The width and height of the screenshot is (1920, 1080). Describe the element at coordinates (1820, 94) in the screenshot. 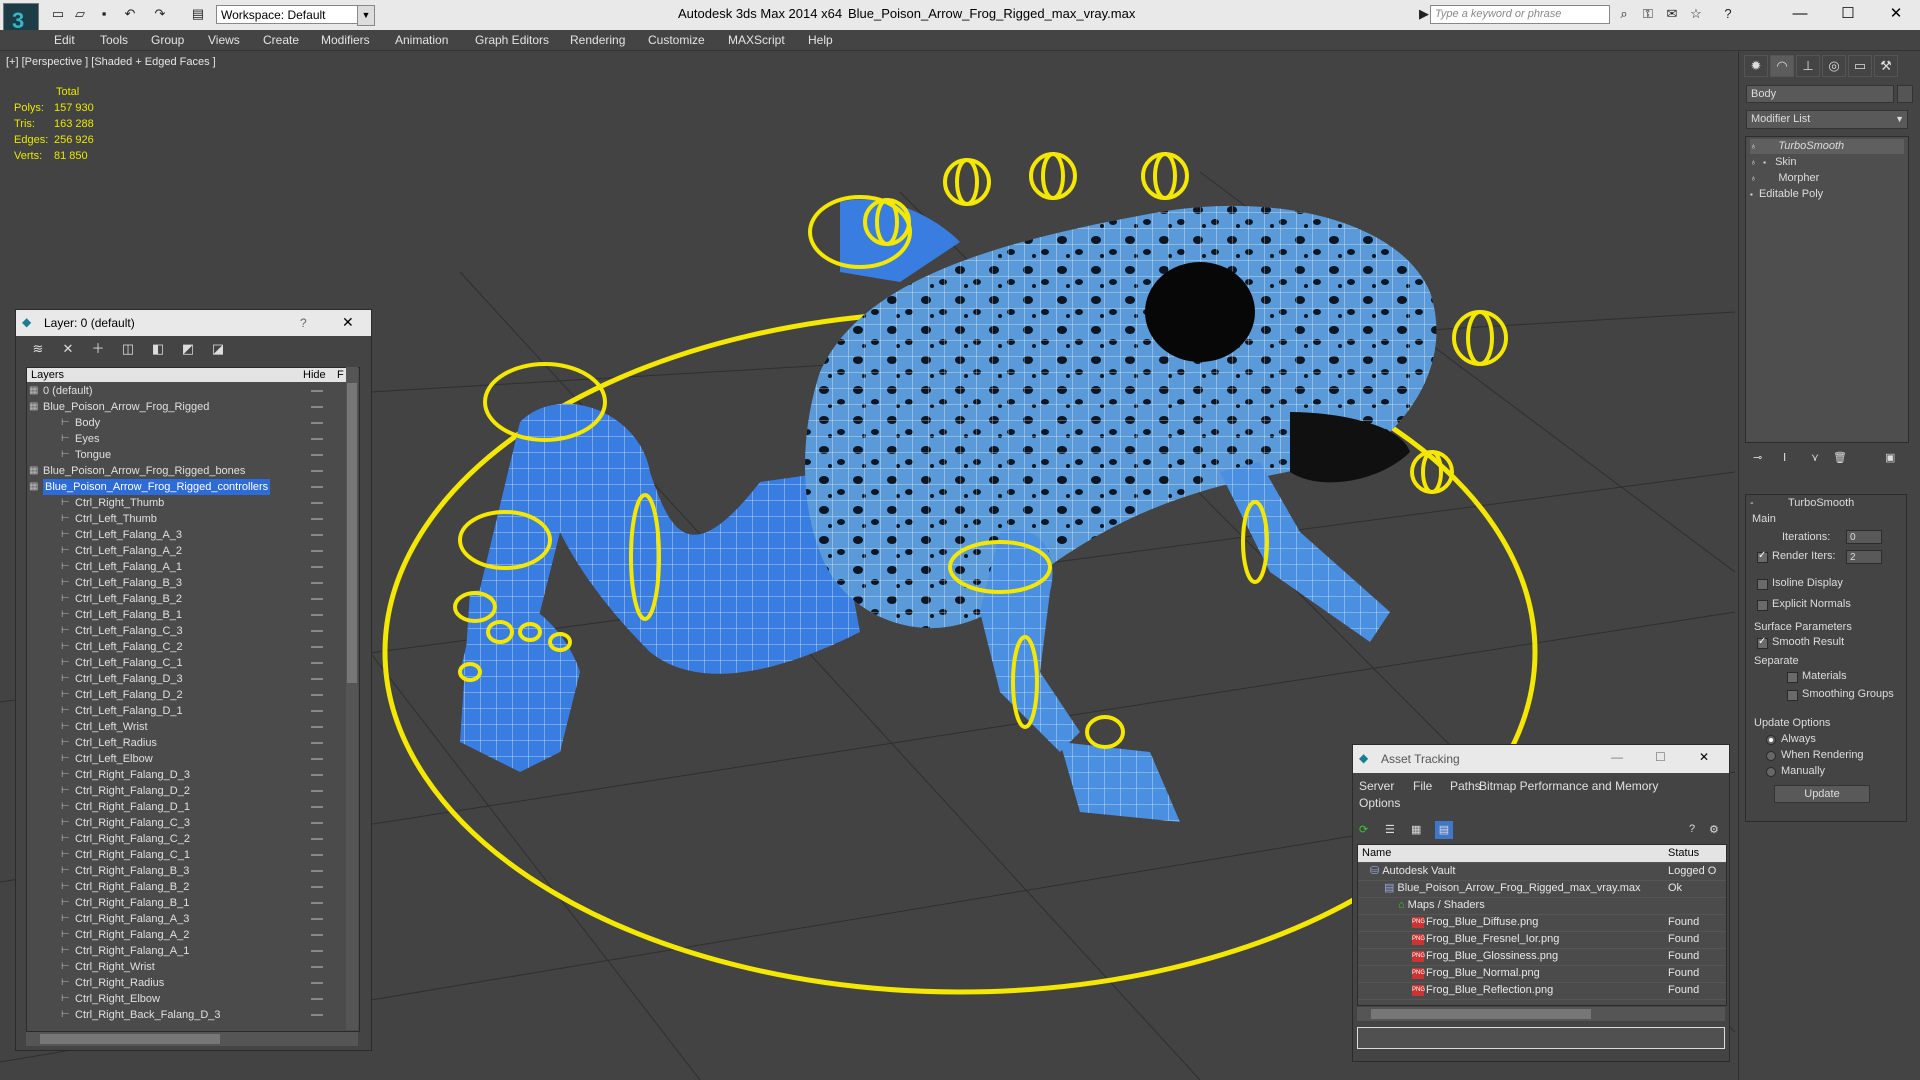

I see `object-name-field: Body` at that location.